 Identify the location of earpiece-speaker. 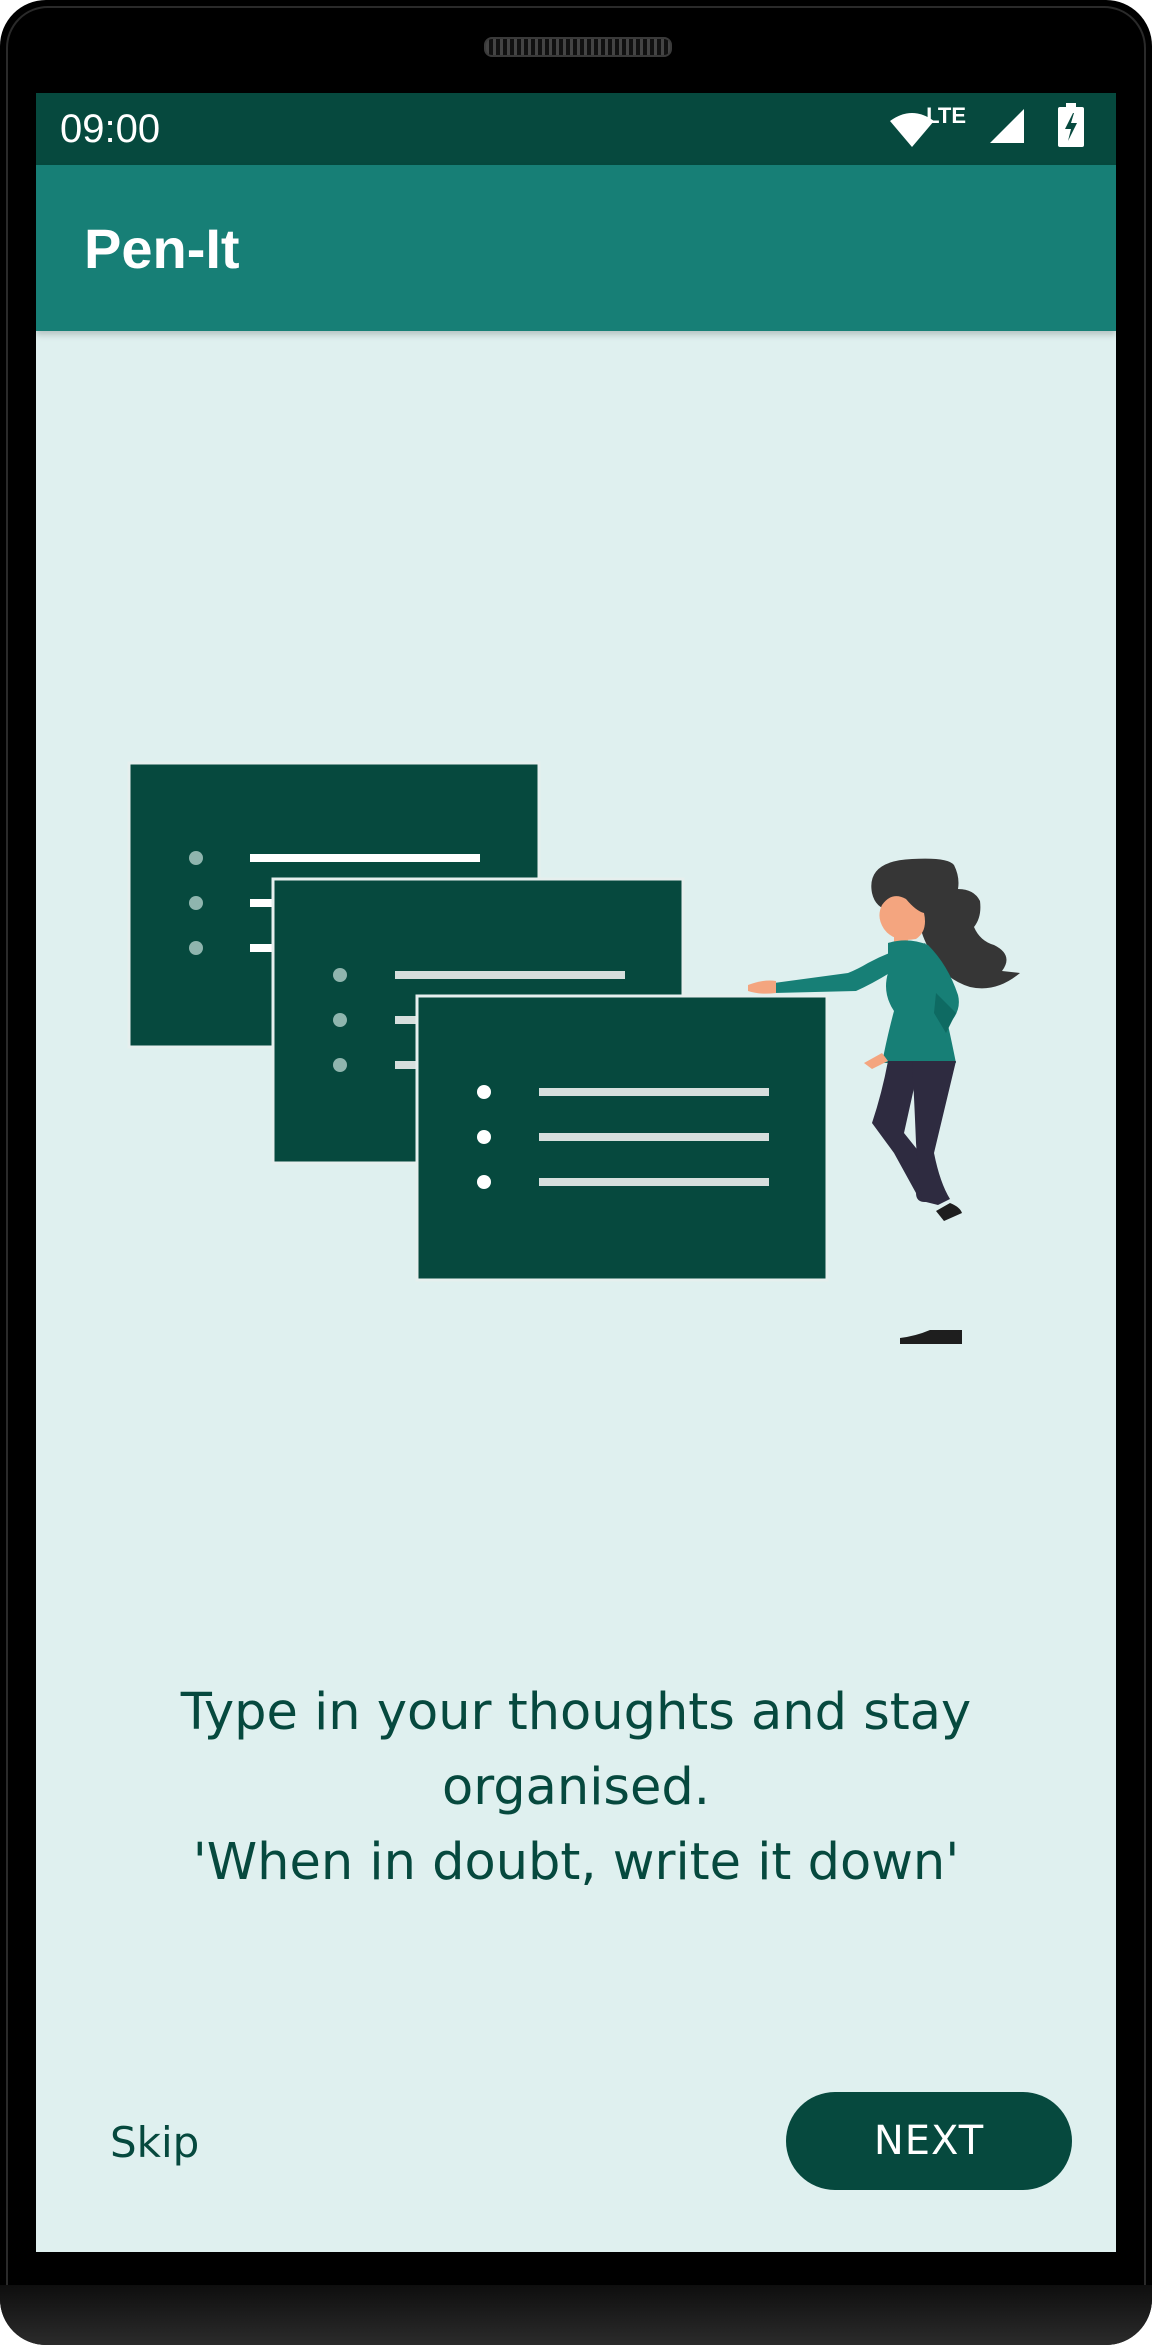
(578, 47).